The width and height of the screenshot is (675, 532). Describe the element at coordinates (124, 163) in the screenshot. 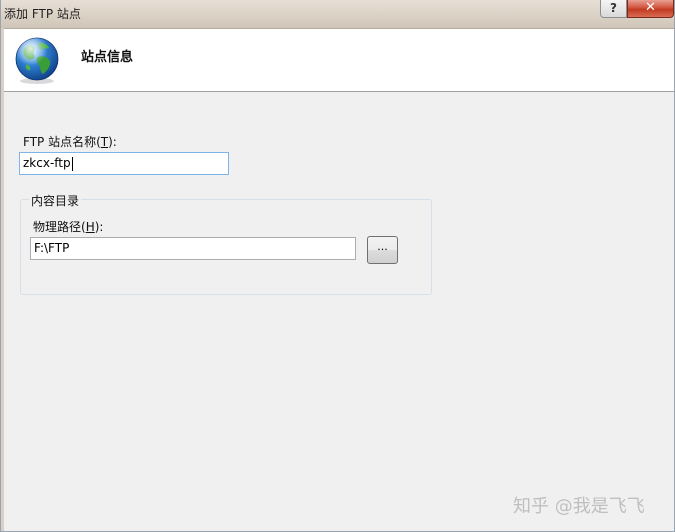

I see `site-name-input: zkcx-ftp` at that location.